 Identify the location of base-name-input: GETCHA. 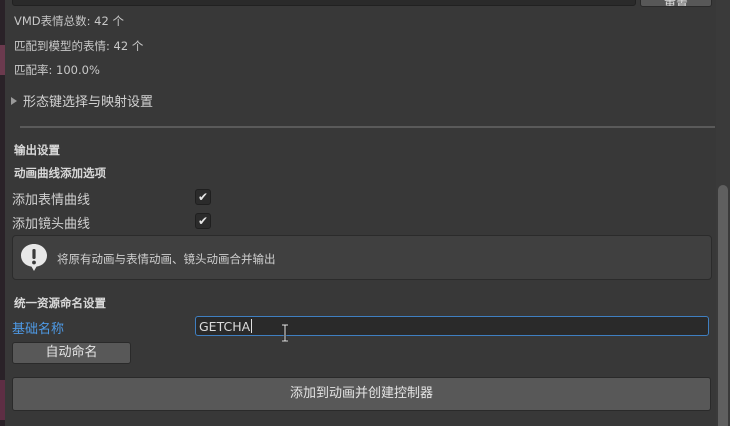
(452, 326).